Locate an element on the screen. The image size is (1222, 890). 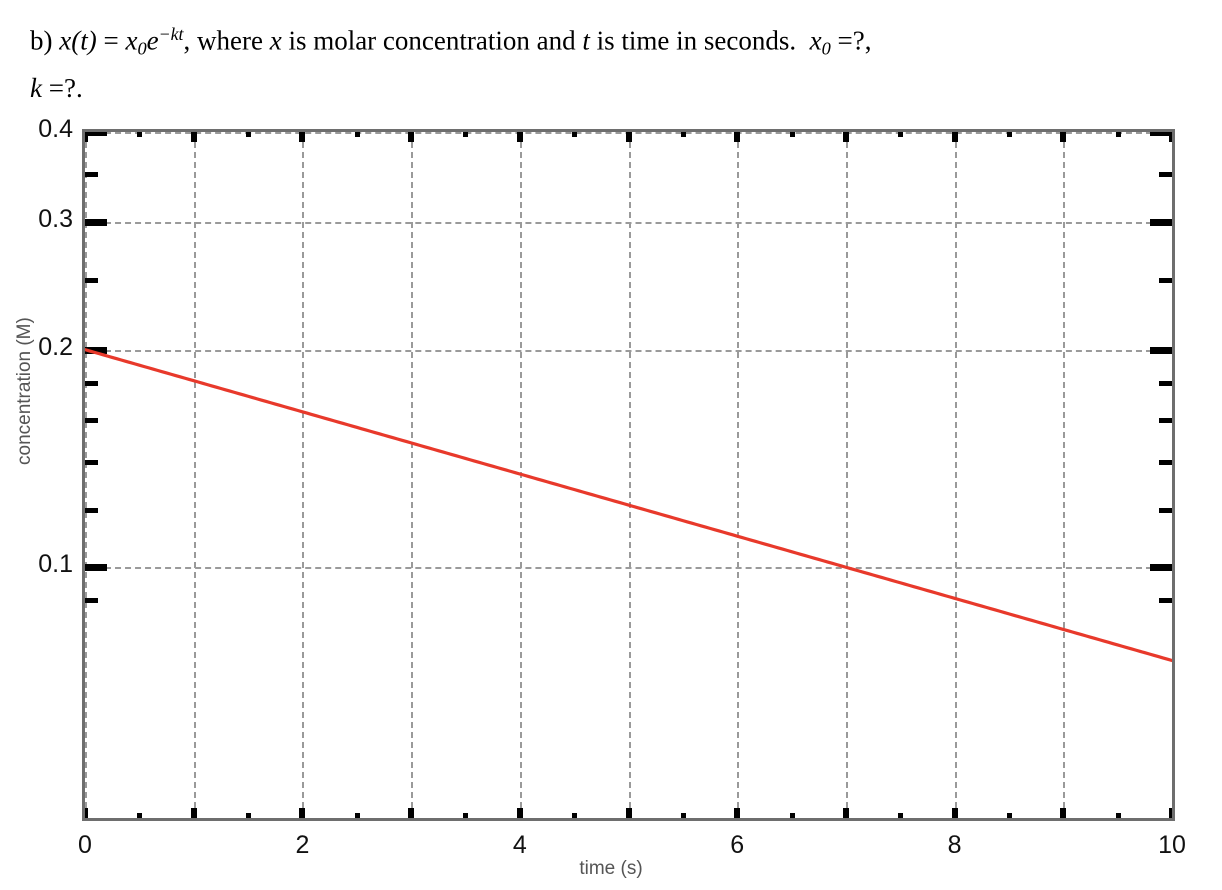
statement-text-1: , where is located at coordinates (223, 40).